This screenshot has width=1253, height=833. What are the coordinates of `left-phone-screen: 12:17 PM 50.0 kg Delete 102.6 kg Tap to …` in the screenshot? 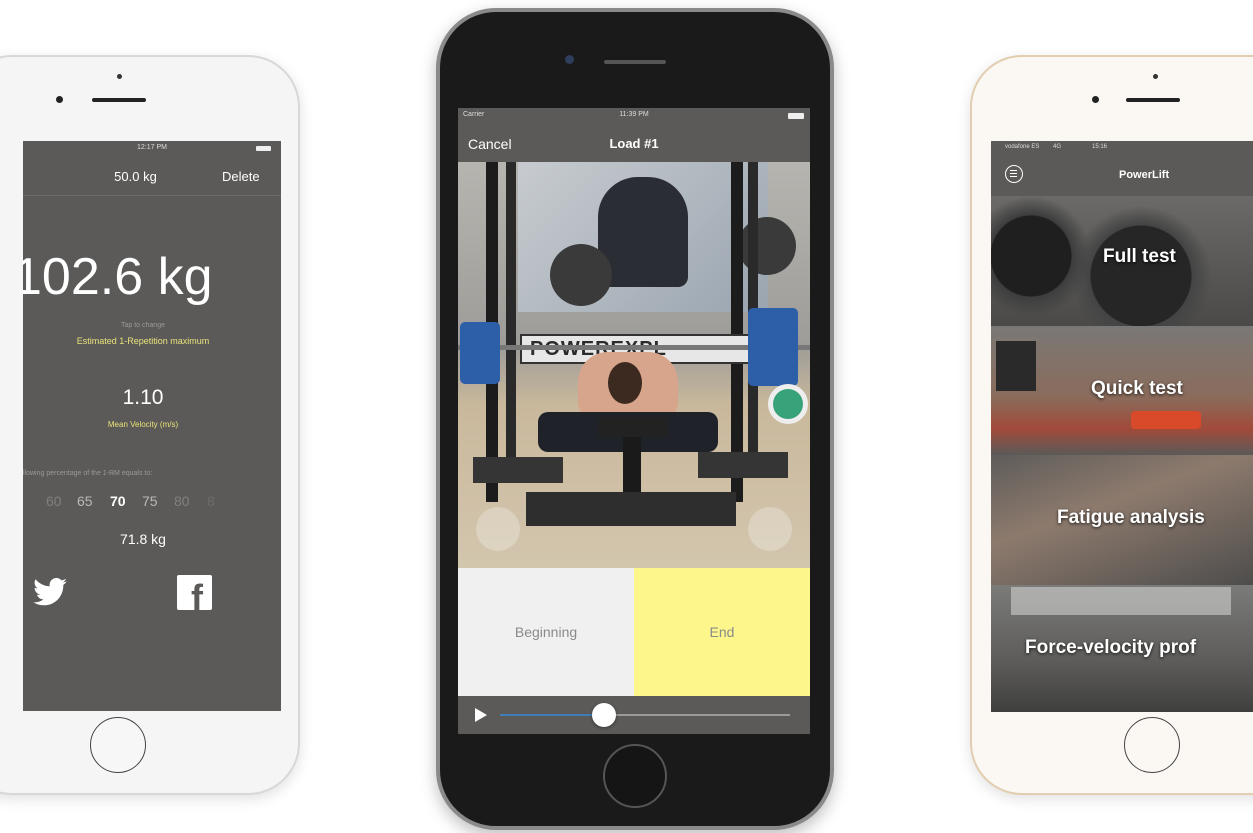 It's located at (152, 426).